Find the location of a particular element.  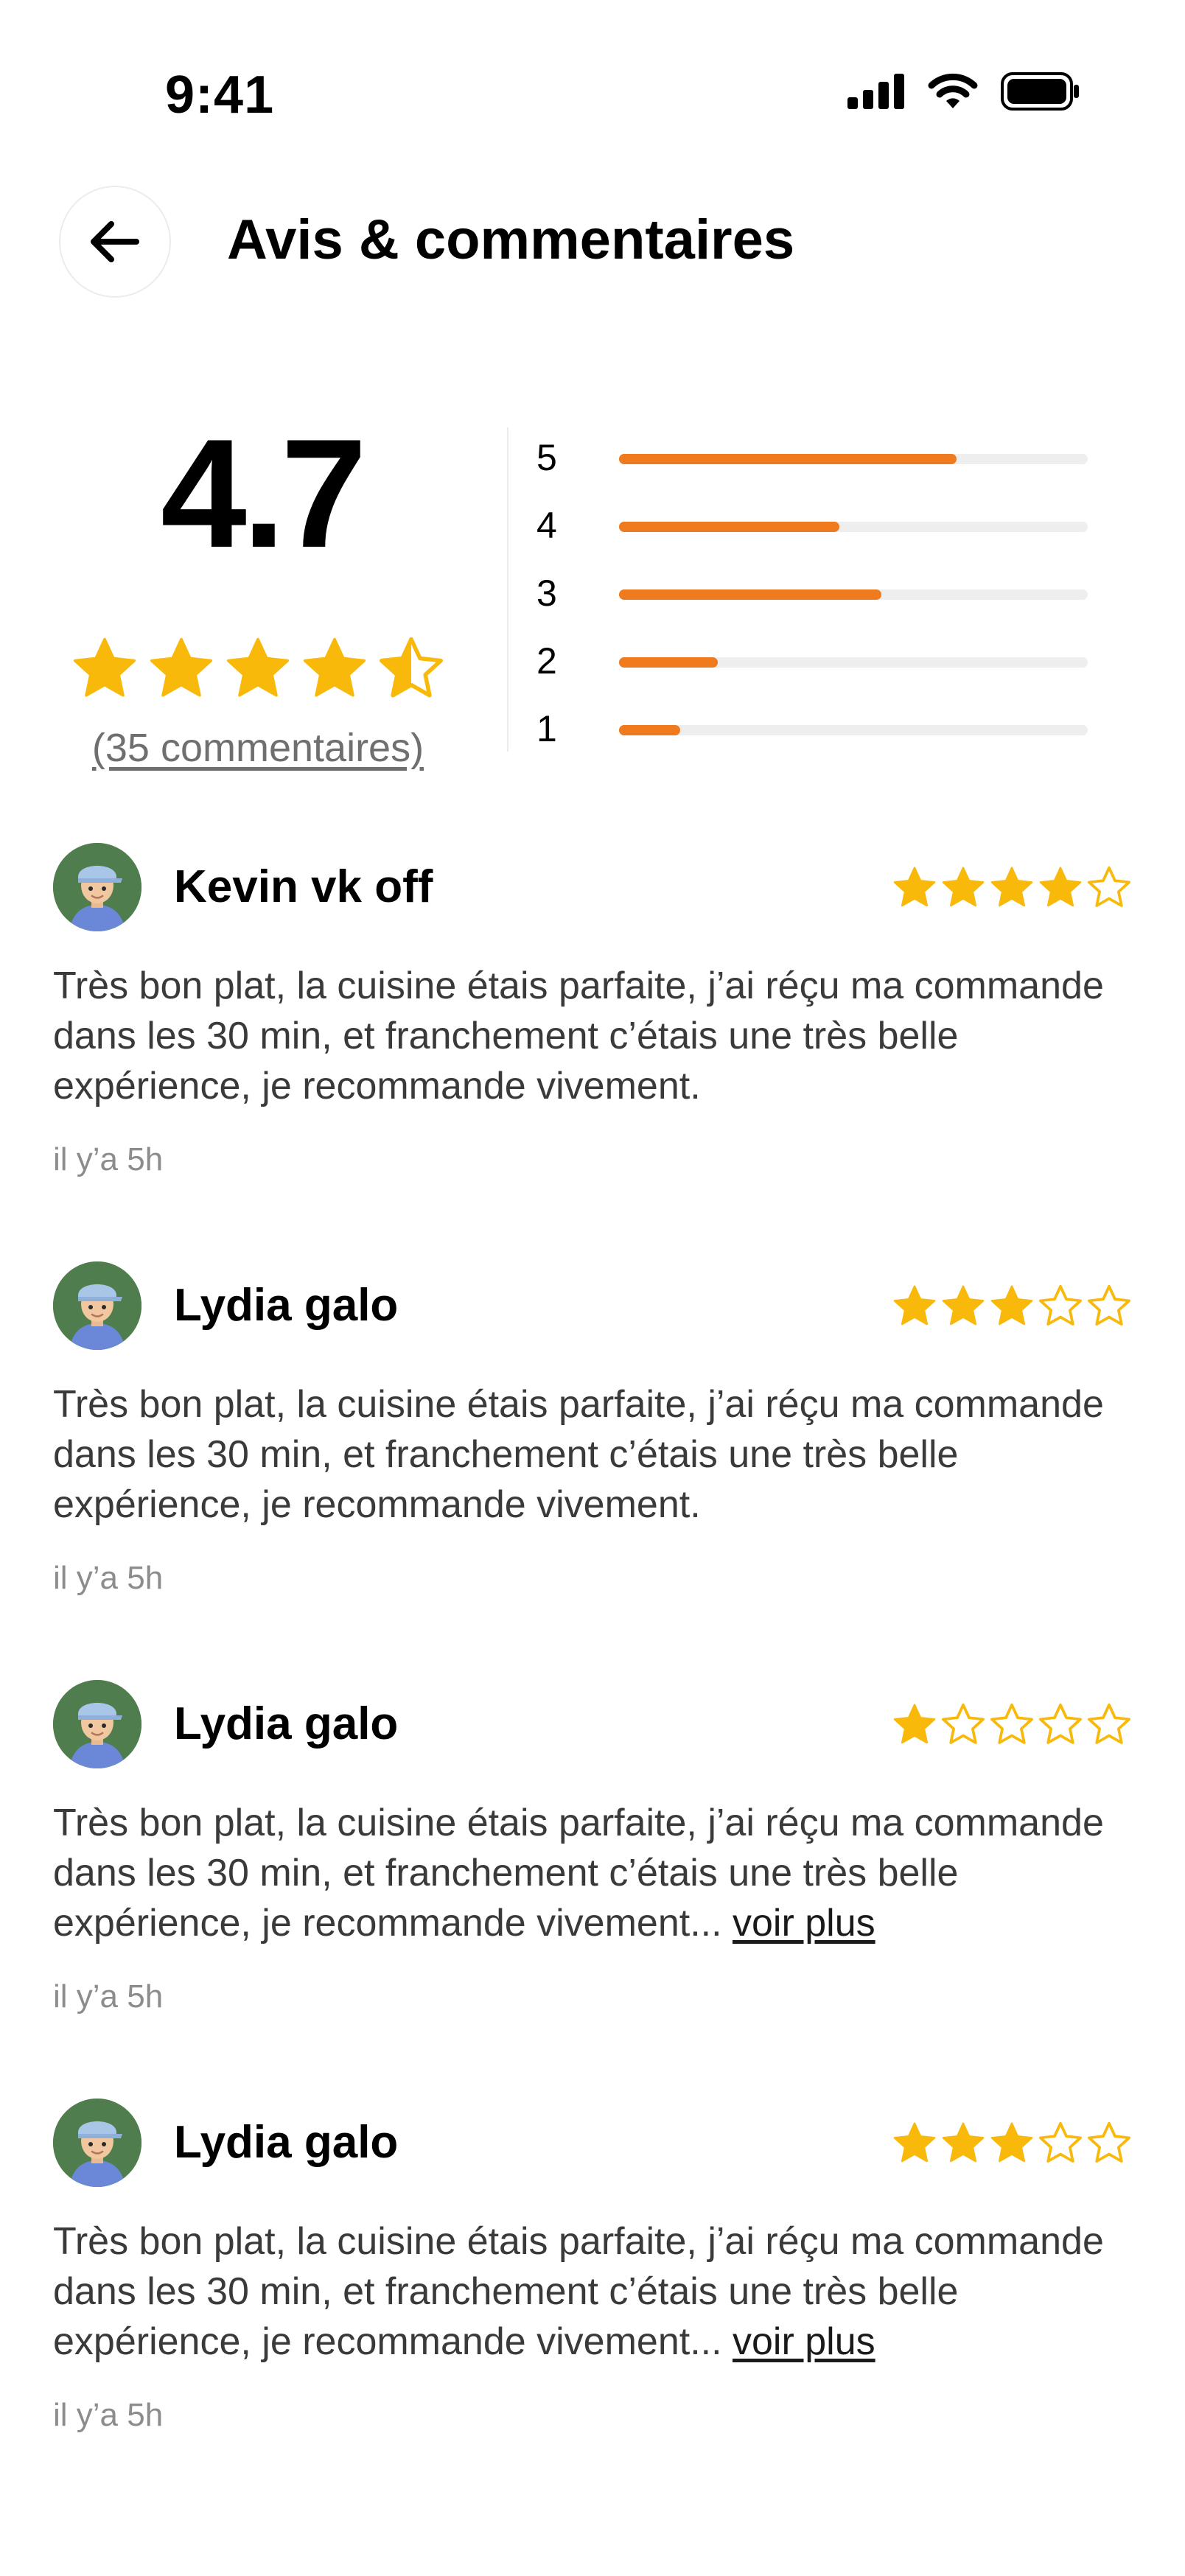

distribution-row-1: 1 is located at coordinates (816, 729).